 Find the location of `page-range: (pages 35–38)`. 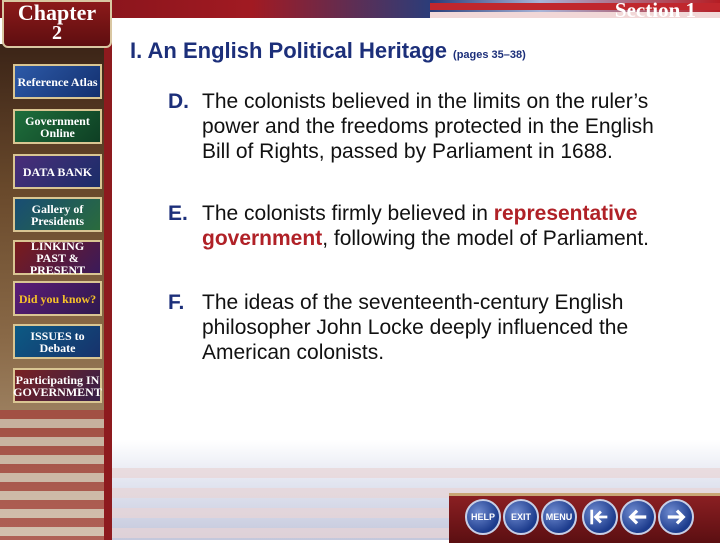

page-range: (pages 35–38) is located at coordinates (489, 55).